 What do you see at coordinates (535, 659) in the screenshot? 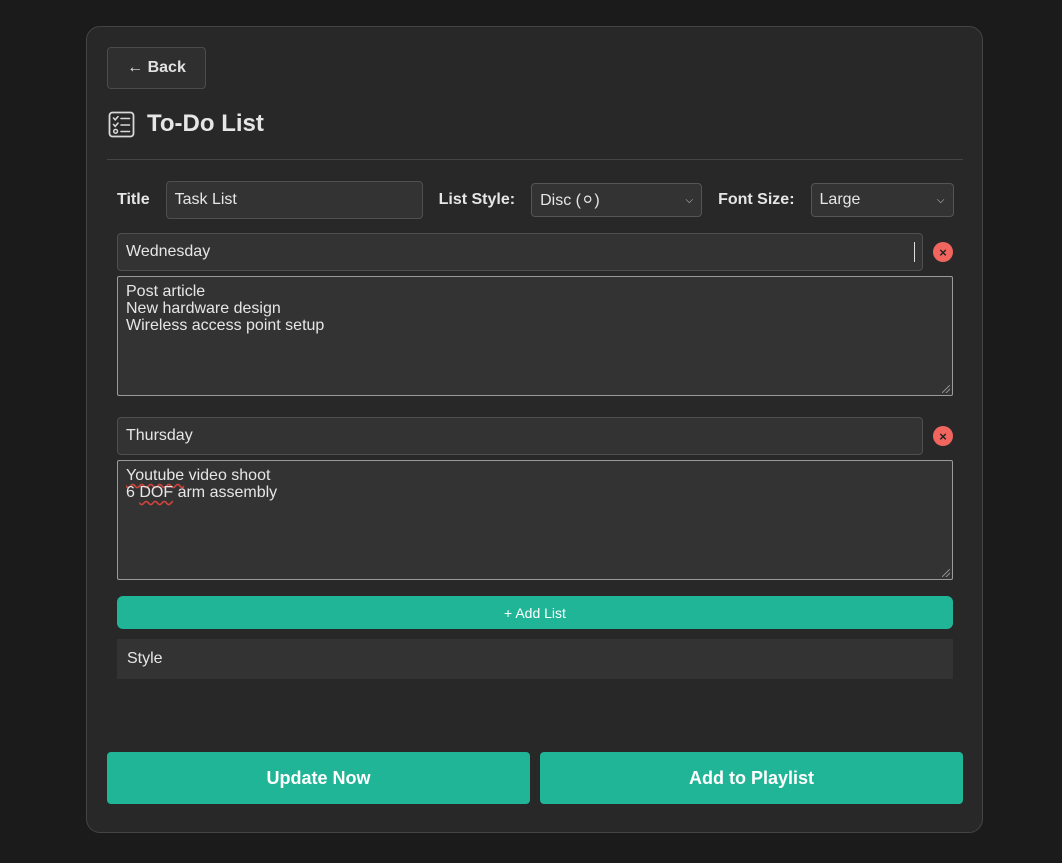
I see `style-section-toggle: Style` at bounding box center [535, 659].